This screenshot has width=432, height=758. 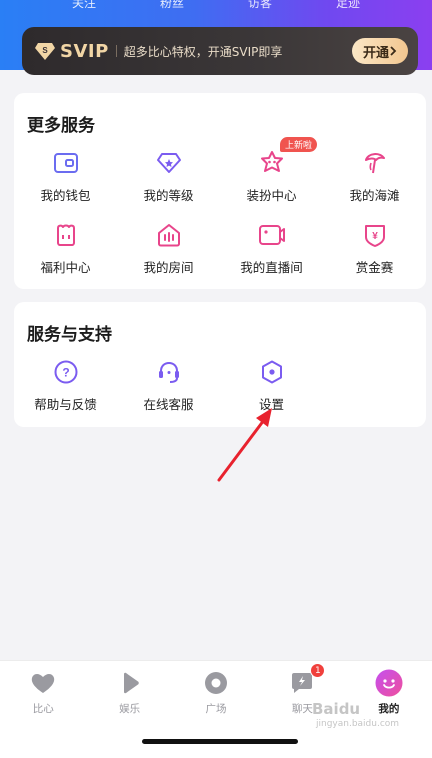 I want to click on svip-title: SVIP, so click(x=84, y=51).